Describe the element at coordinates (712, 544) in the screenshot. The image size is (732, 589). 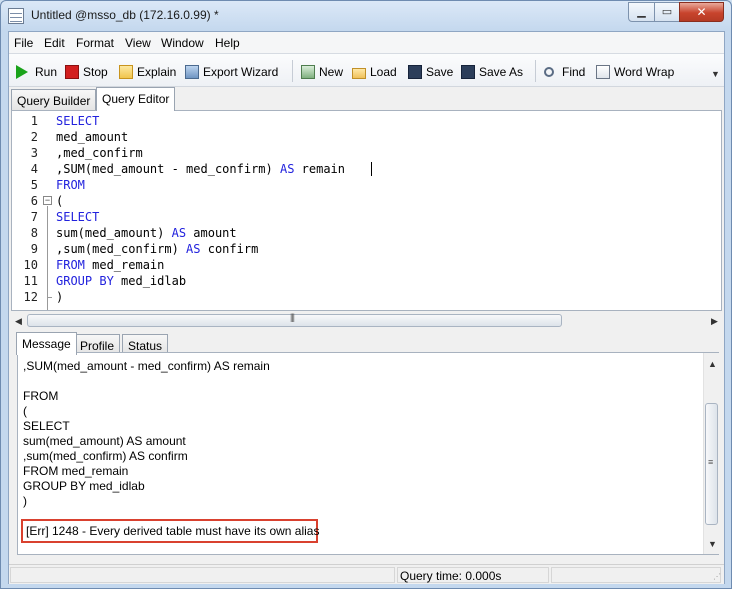
I see `scroll-down-icon: ▼` at that location.